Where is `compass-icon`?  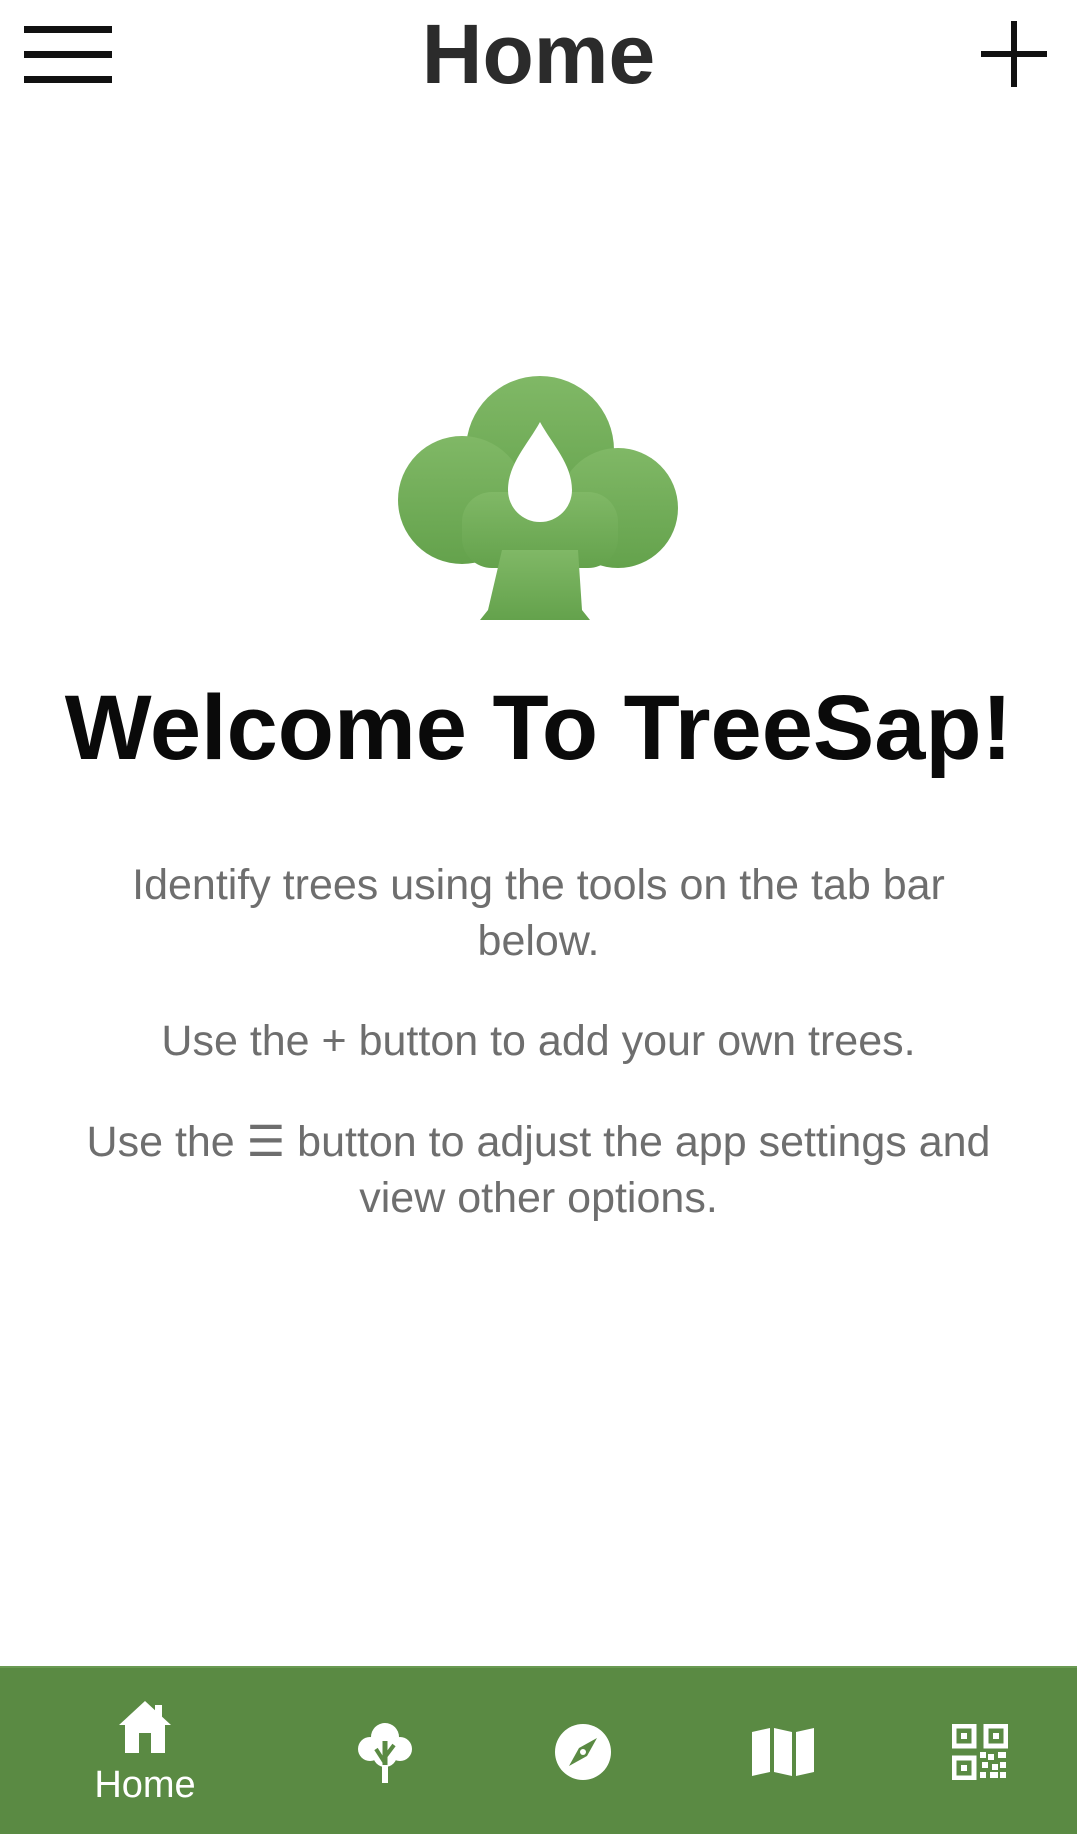 compass-icon is located at coordinates (583, 1752).